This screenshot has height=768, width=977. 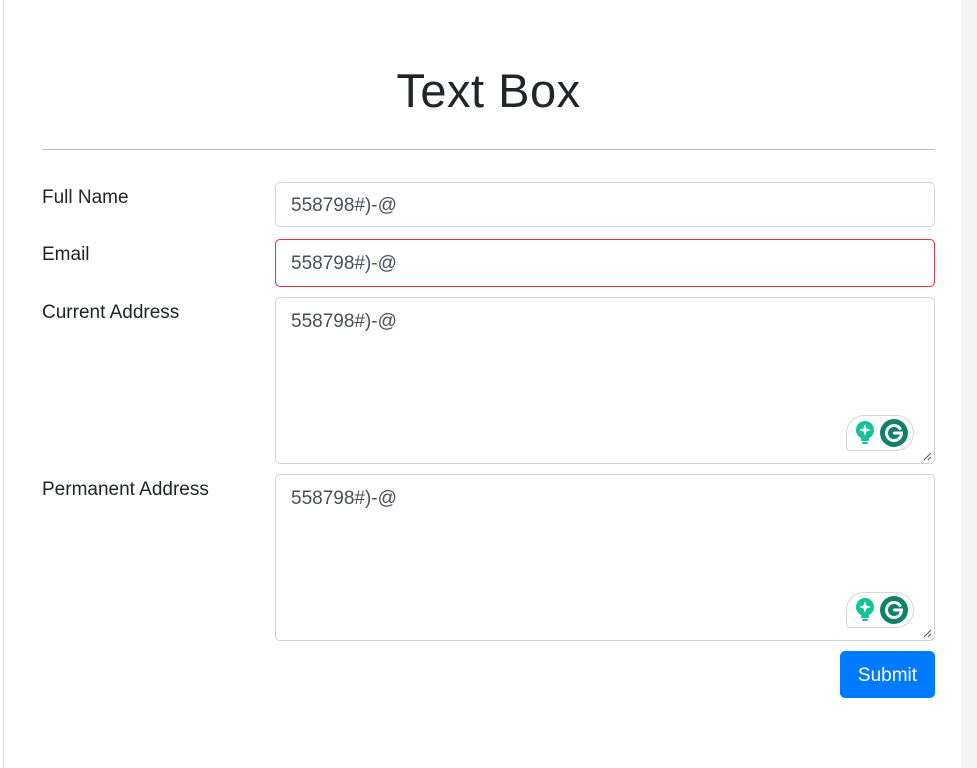 I want to click on title-divider, so click(x=488, y=149).